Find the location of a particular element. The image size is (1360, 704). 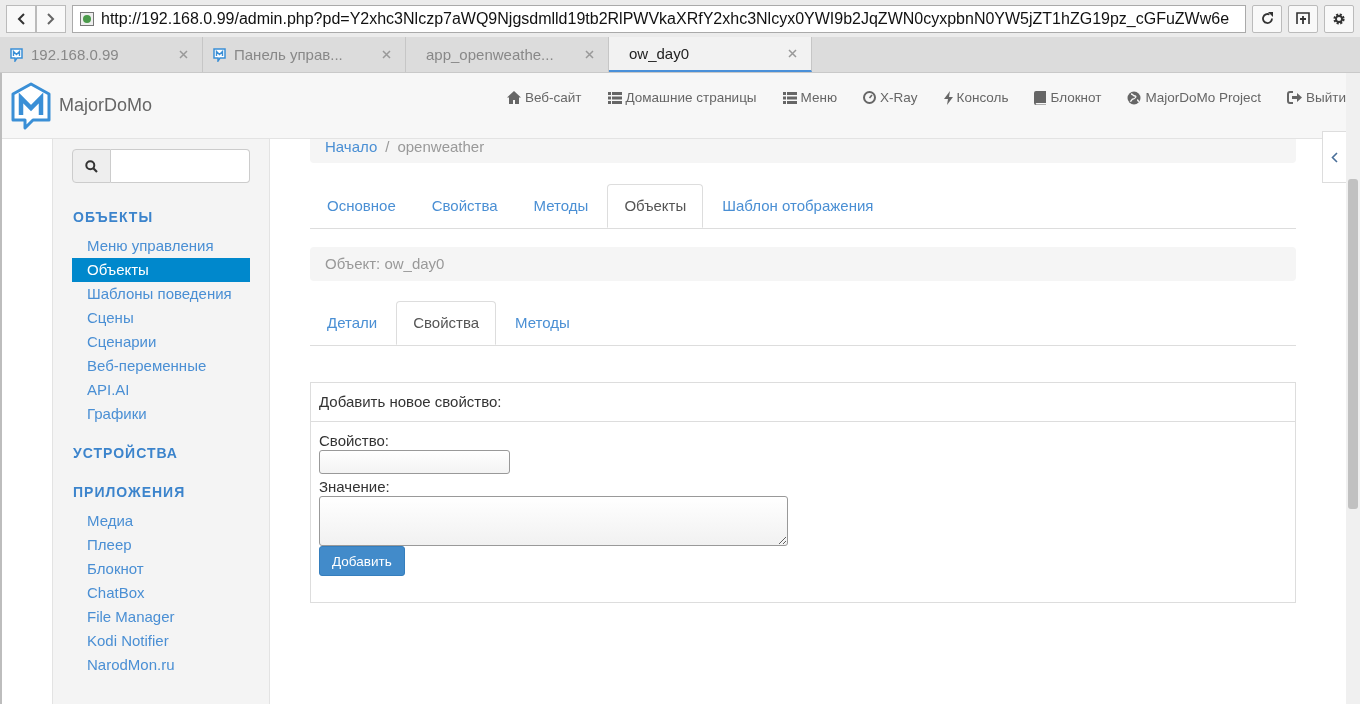

section-heading: УСТРОЙСТВА is located at coordinates (161, 453).